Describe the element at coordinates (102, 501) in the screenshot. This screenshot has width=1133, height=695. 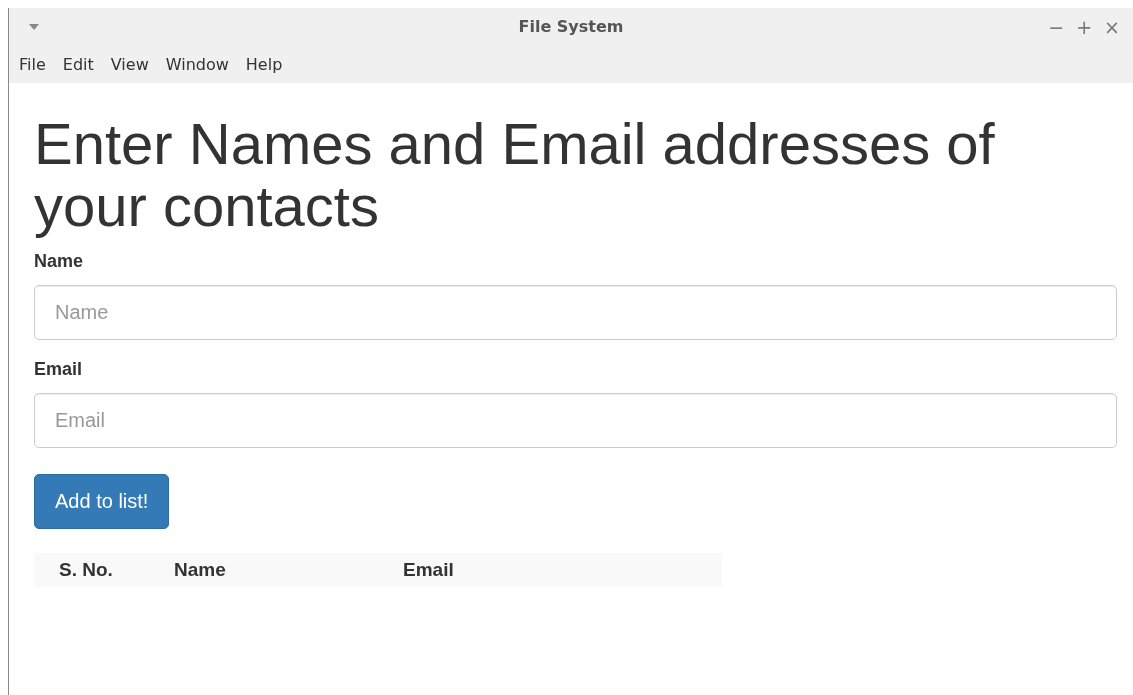
I see `add-button: Add to list!` at that location.